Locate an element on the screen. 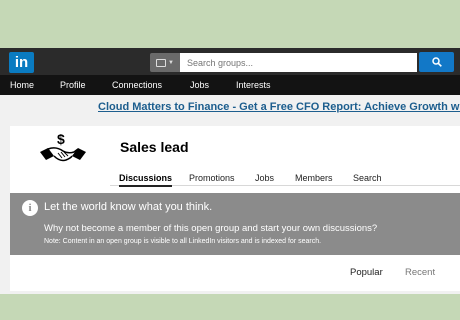 This screenshot has height=320, width=460. search-type-dropdown: ▼ is located at coordinates (165, 62).